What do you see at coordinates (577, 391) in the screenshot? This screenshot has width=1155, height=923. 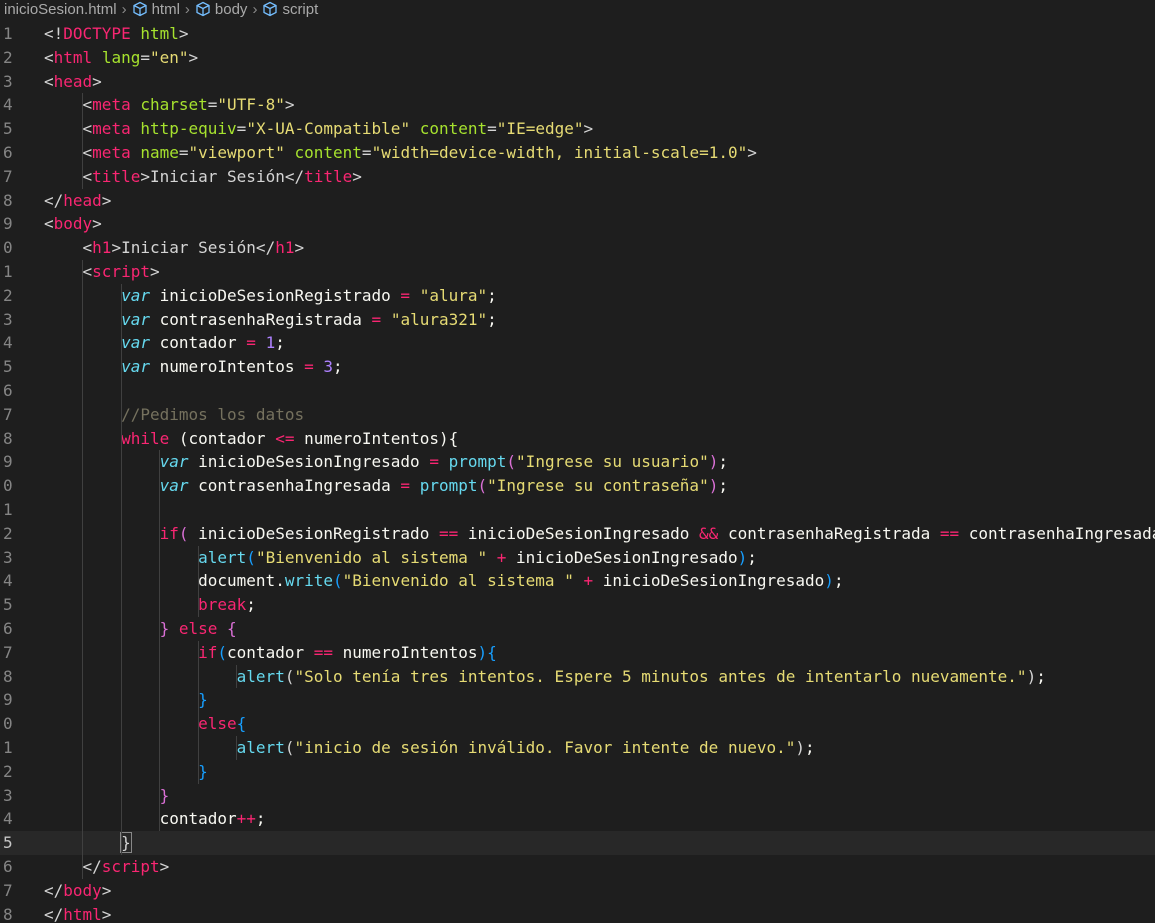 I see `code-line: 6` at bounding box center [577, 391].